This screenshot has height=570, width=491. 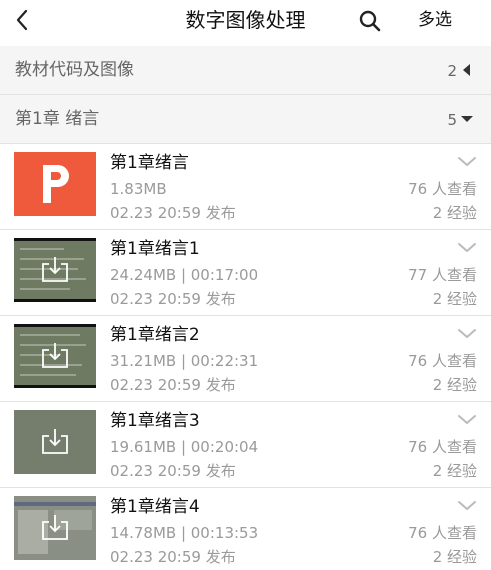 I want to click on triangle-left-icon, so click(x=466, y=70).